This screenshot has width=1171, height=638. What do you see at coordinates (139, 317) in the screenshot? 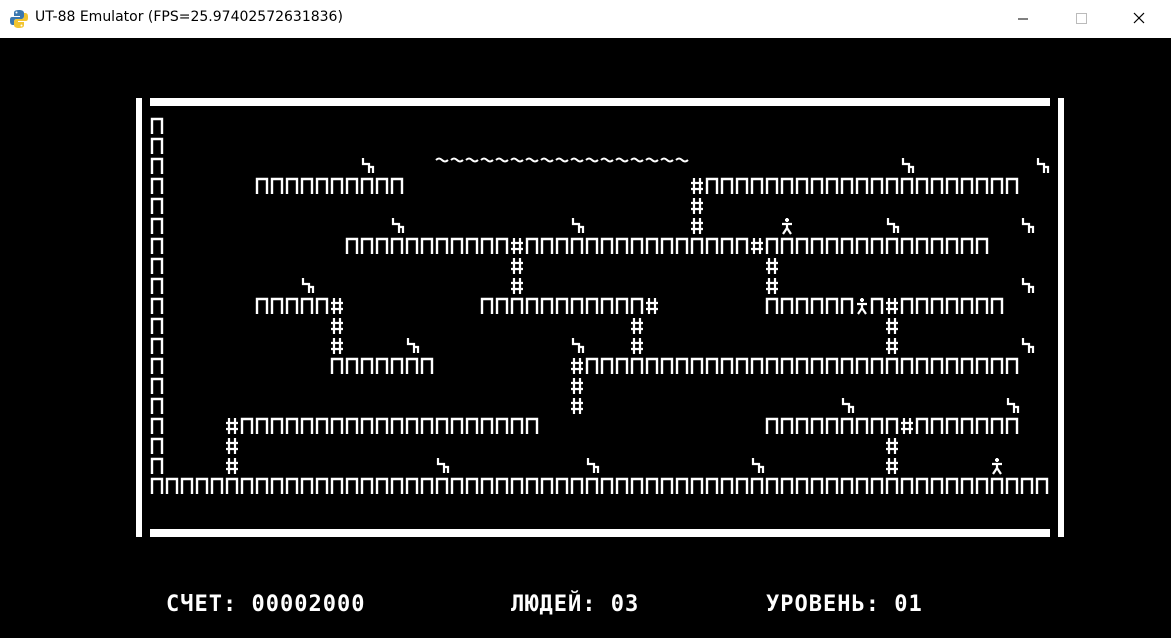
I see `left-wall` at bounding box center [139, 317].